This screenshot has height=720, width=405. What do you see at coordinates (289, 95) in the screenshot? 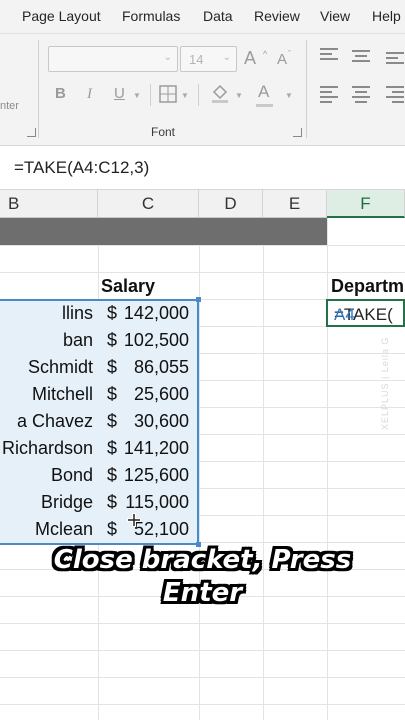
I see `font-color-dropdown-icon: ▼` at bounding box center [289, 95].